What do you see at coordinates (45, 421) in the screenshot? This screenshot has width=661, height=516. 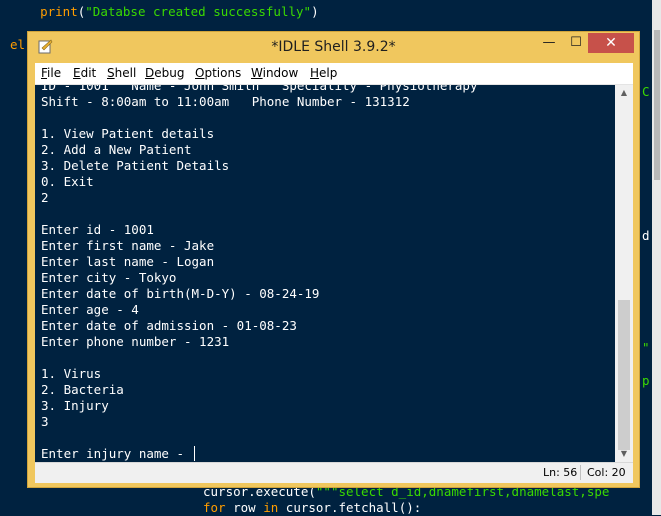 I see `shell-line: 3` at bounding box center [45, 421].